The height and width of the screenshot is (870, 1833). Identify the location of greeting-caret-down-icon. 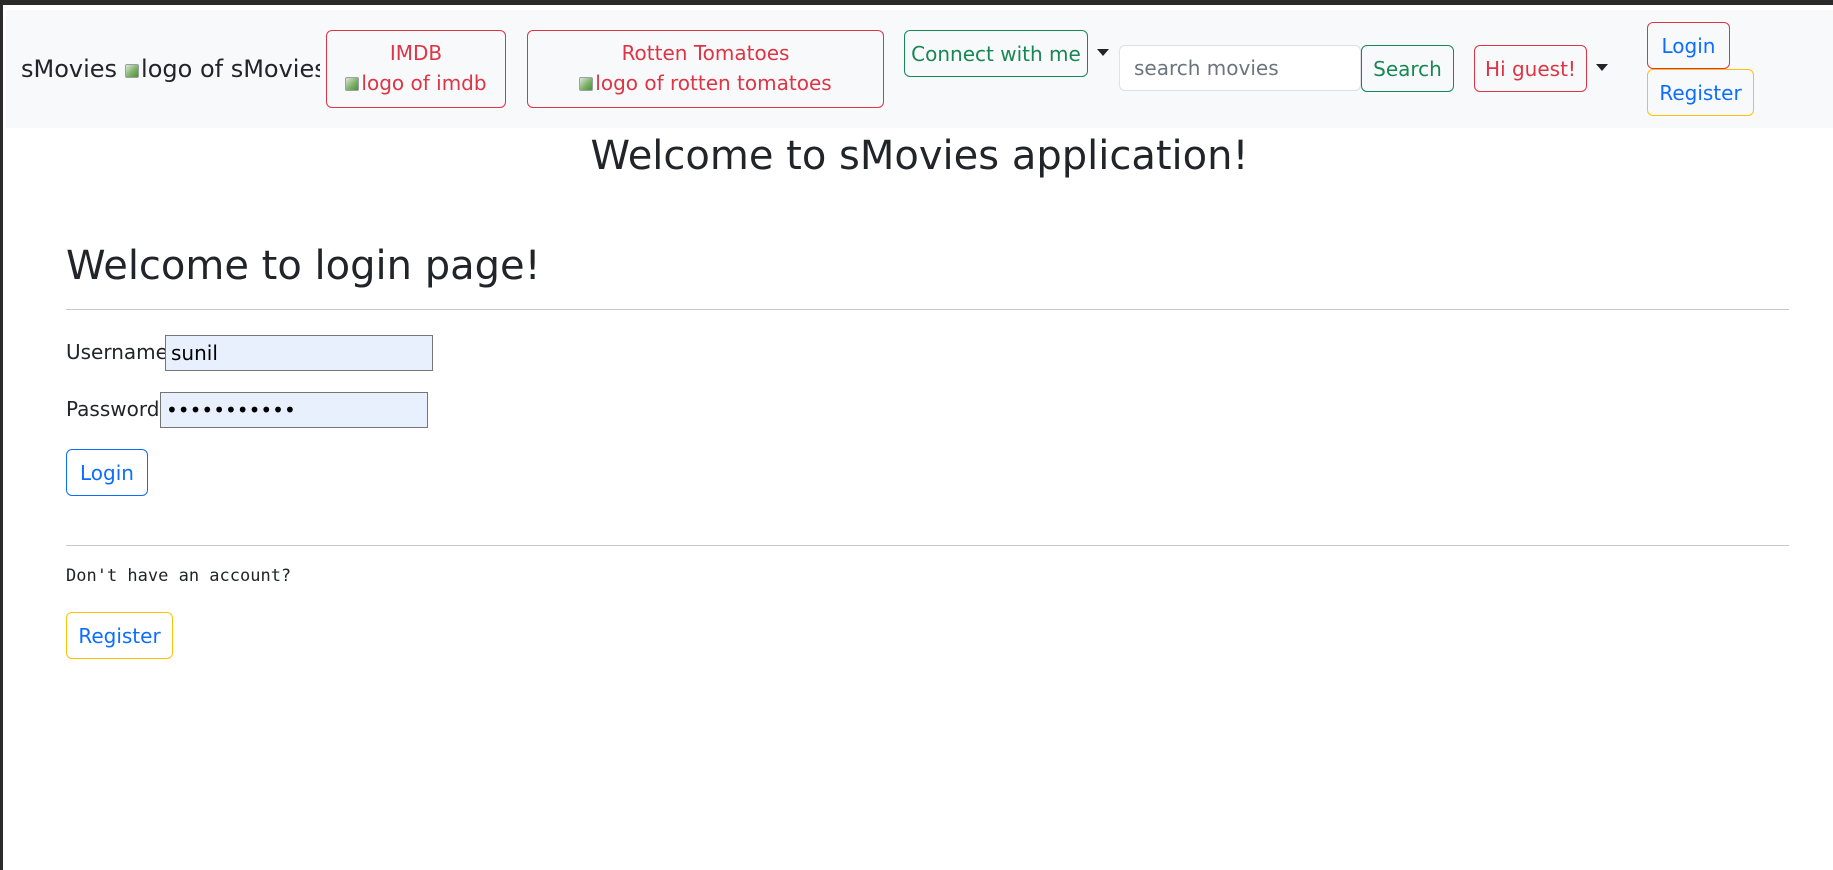
(1602, 67).